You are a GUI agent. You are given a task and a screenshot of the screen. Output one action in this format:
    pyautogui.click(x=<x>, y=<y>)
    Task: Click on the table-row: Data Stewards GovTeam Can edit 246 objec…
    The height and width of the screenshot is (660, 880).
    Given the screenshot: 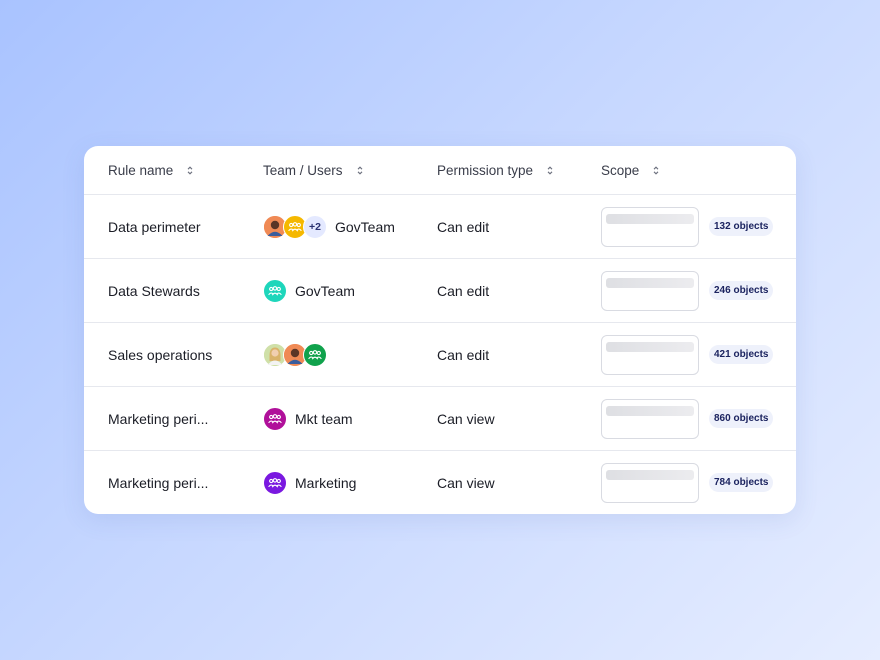 What is the action you would take?
    pyautogui.click(x=440, y=290)
    